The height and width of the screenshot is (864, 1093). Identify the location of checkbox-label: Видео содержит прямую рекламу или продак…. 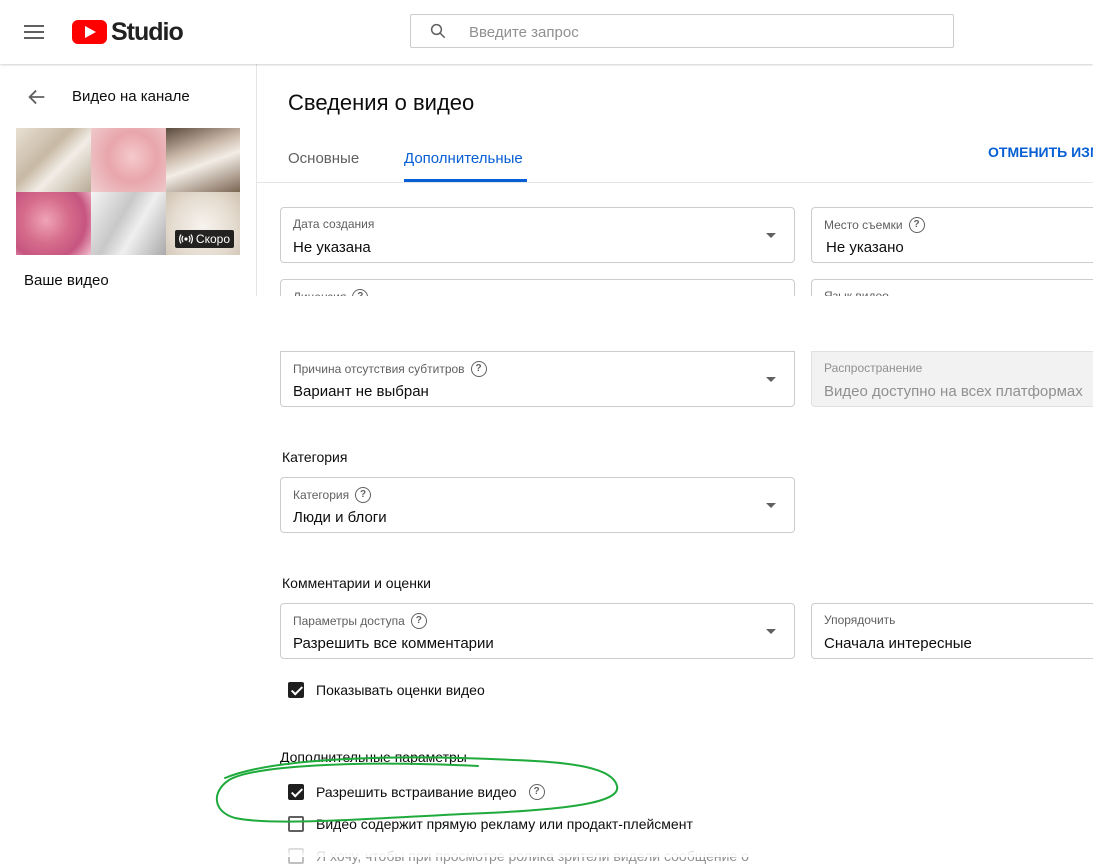
(504, 824).